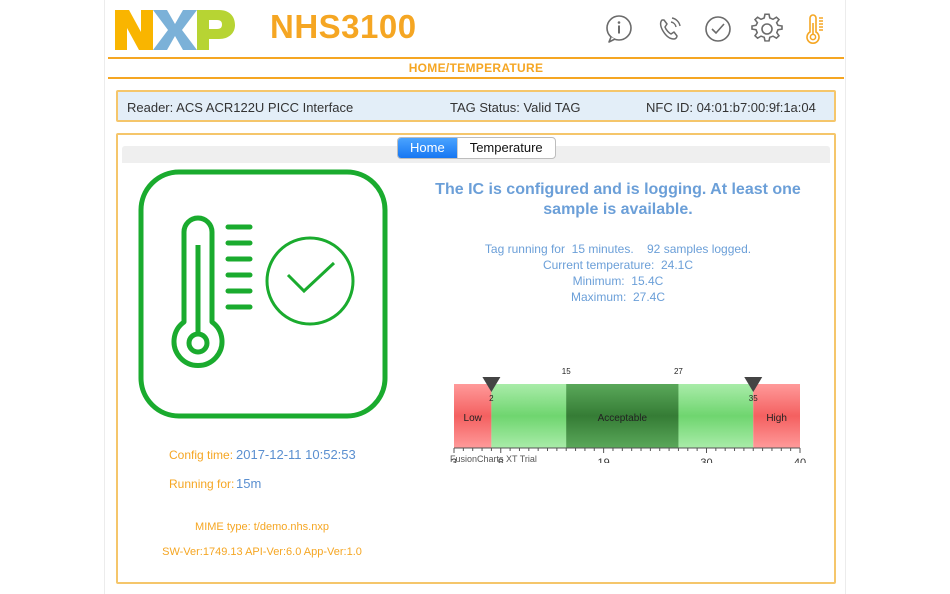 This screenshot has width=950, height=594. What do you see at coordinates (473, 418) in the screenshot?
I see `gauge-low-label: Low` at bounding box center [473, 418].